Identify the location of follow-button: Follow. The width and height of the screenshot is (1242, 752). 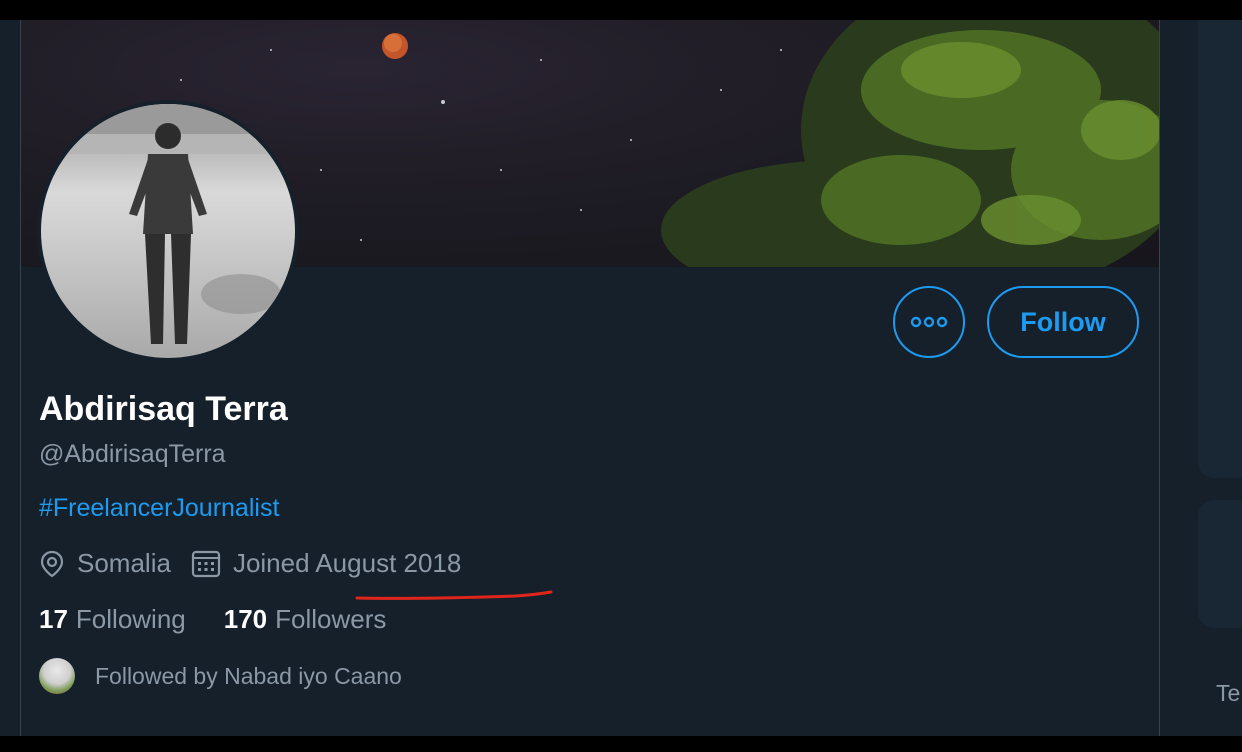
(1063, 322).